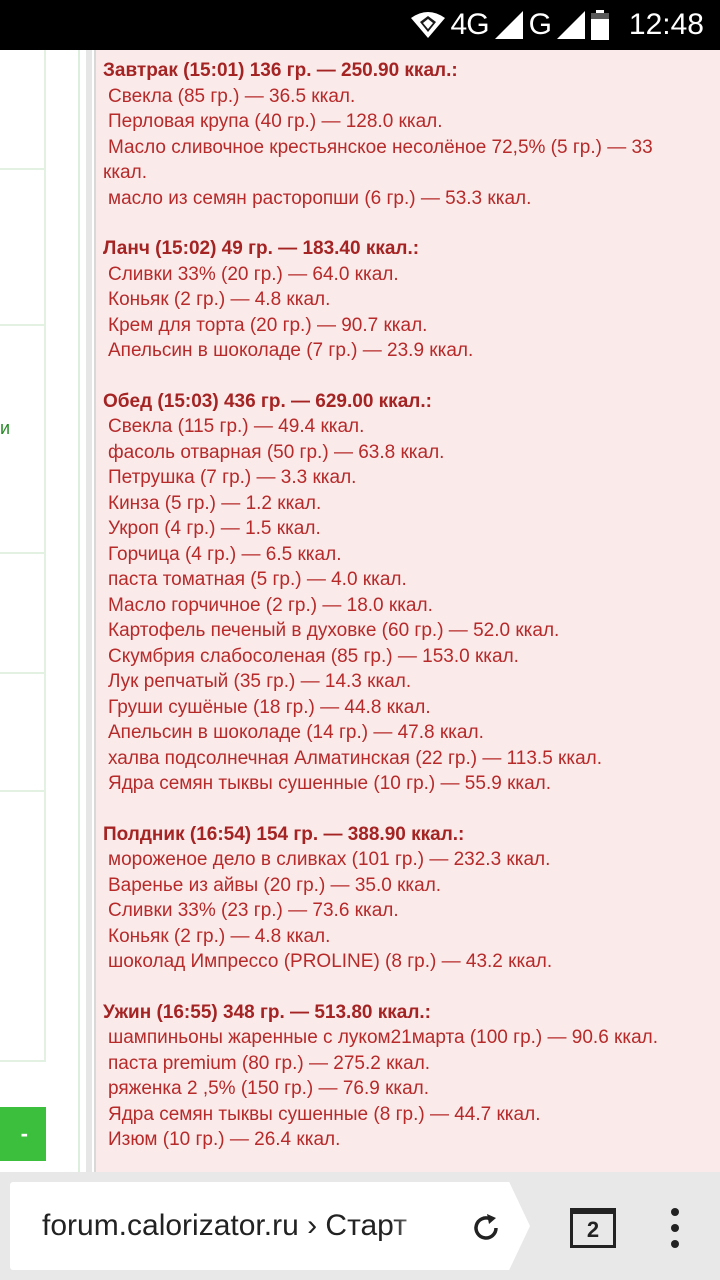 The image size is (720, 1280). Describe the element at coordinates (236, 426) in the screenshot. I see `food-item: Свекла (115 гр.) — 49.4 ккал.` at that location.